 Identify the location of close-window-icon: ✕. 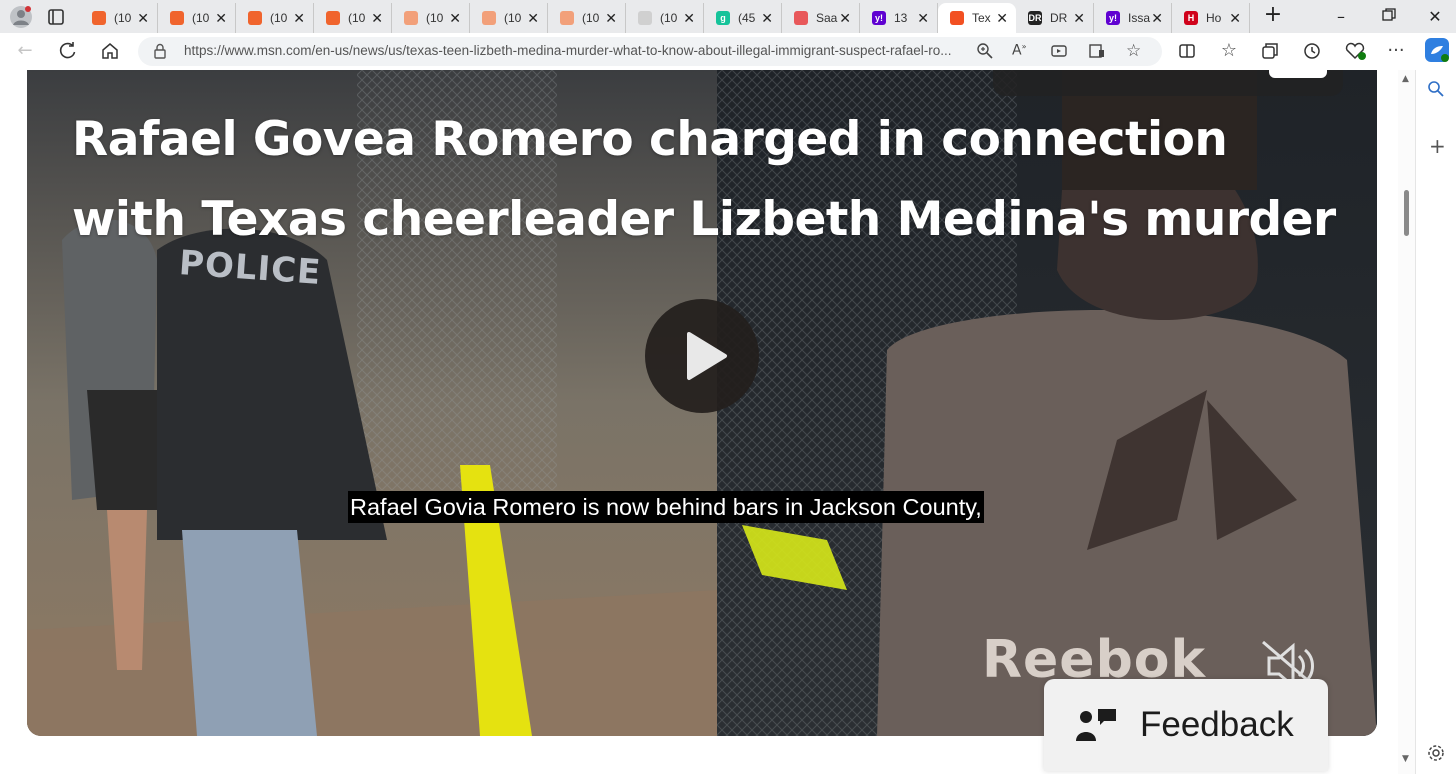
(1435, 17).